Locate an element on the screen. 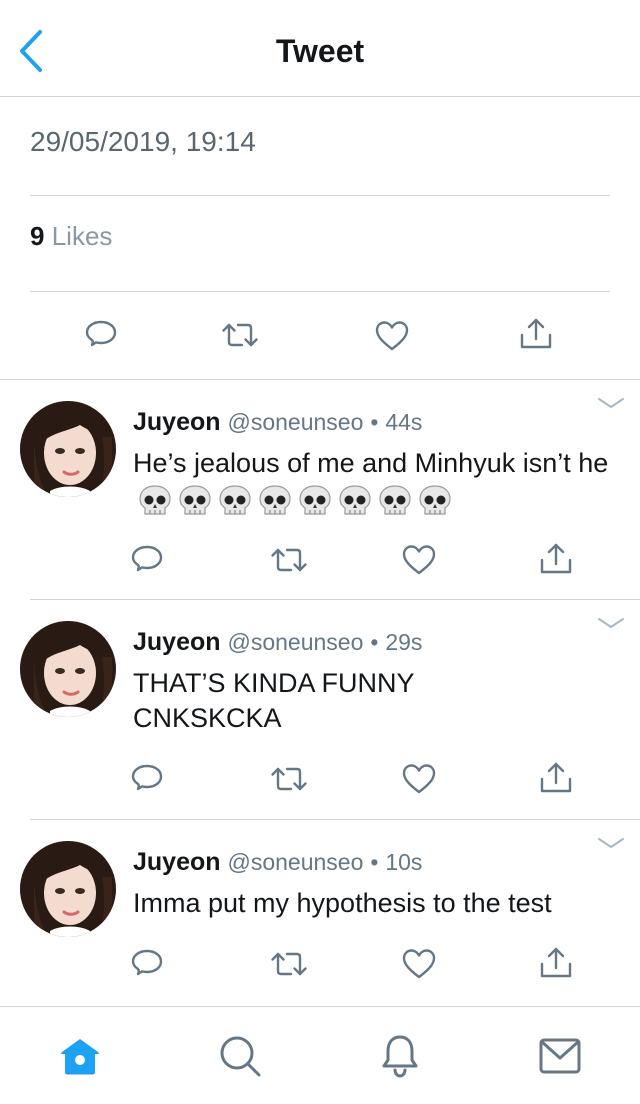 This screenshot has width=640, height=1104. likes-label: Likes is located at coordinates (82, 236).